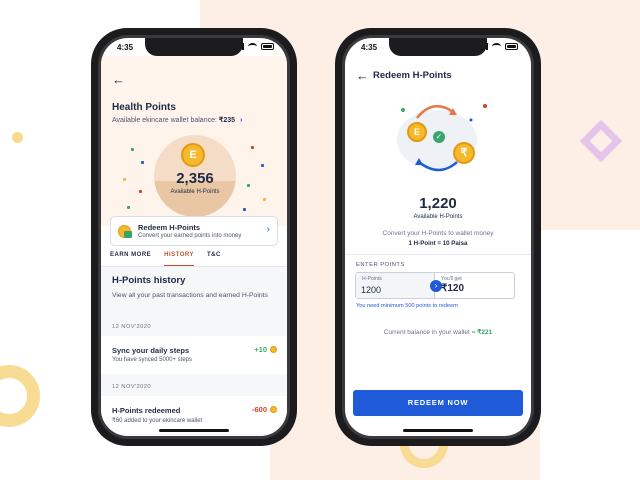  Describe the element at coordinates (130, 259) in the screenshot. I see `tab-earn-more: EARN MORE` at that location.